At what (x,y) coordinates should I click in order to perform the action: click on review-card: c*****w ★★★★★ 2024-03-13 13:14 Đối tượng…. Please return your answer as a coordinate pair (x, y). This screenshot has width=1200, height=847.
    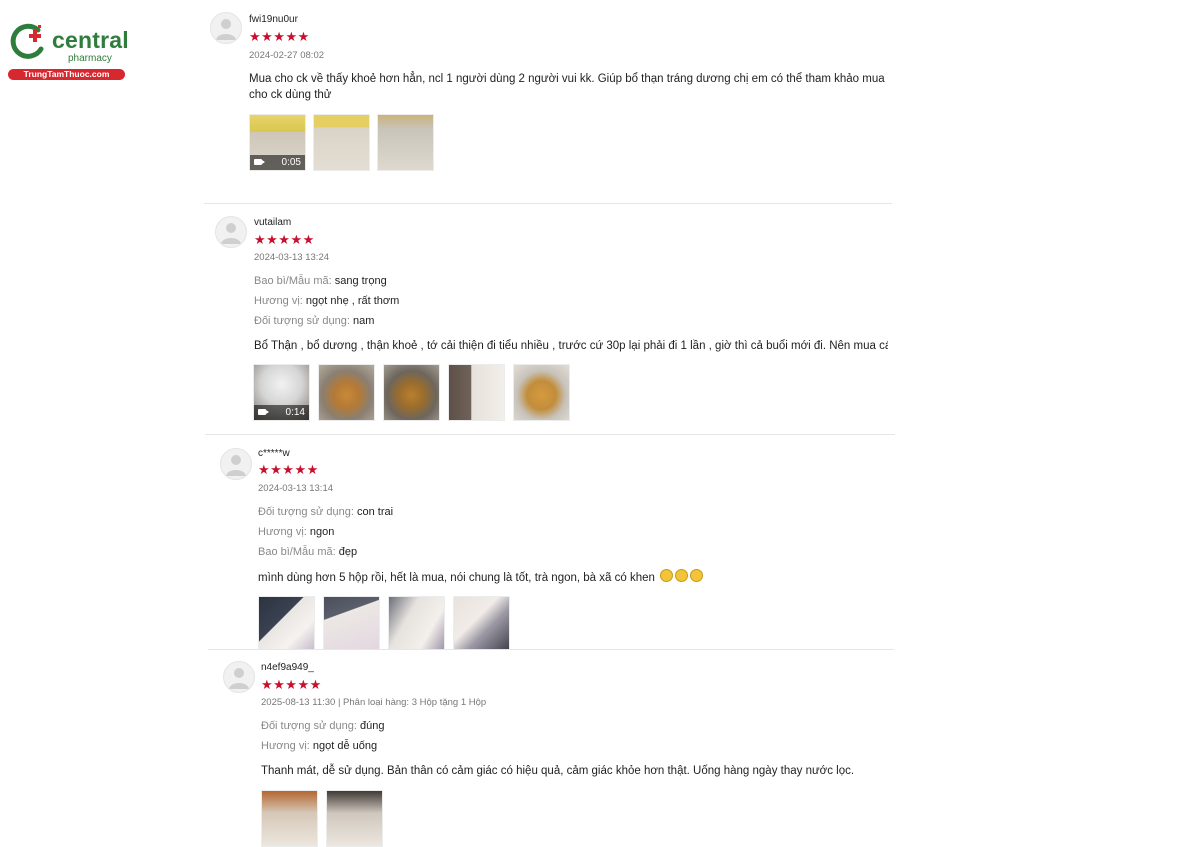
    Looking at the image, I should click on (550, 543).